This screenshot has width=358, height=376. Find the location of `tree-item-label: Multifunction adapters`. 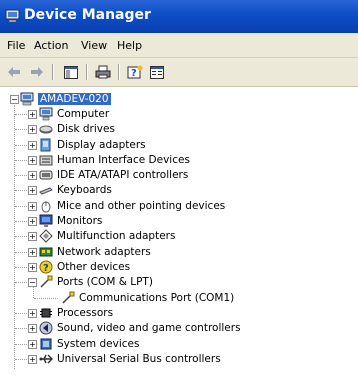

tree-item-label: Multifunction adapters is located at coordinates (116, 236).